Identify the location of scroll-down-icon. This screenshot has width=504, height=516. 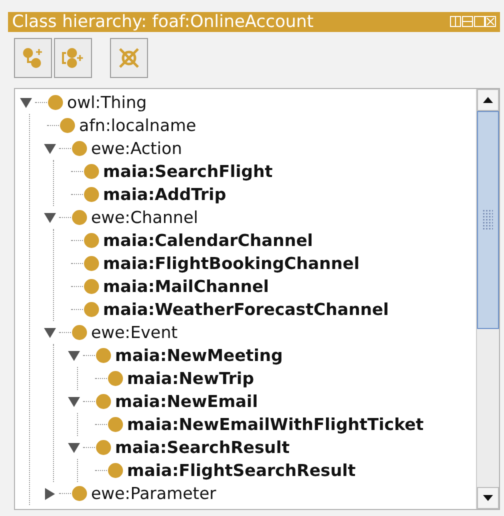
(488, 498).